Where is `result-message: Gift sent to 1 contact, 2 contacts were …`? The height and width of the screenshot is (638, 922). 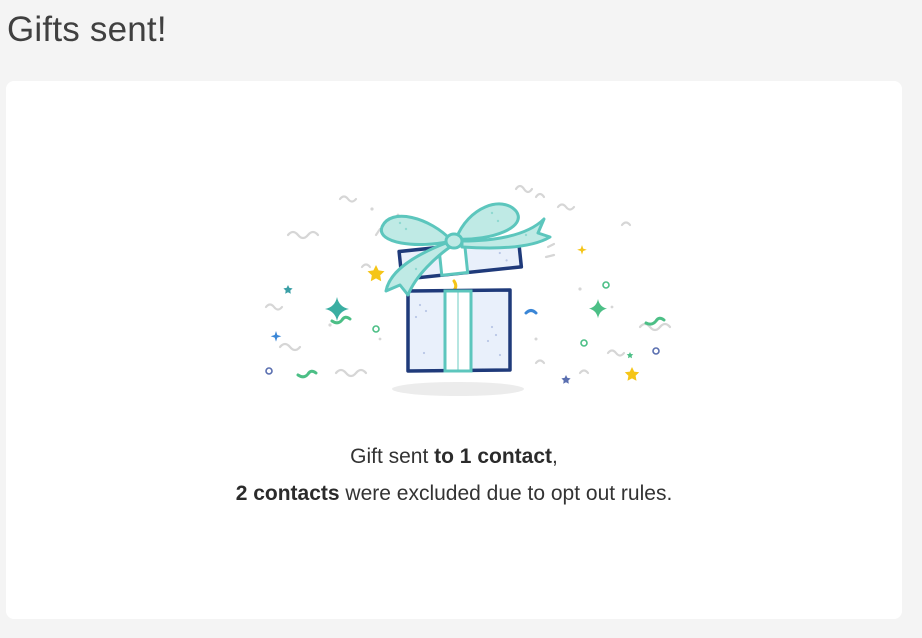
result-message: Gift sent to 1 contact, 2 contacts were … is located at coordinates (454, 475).